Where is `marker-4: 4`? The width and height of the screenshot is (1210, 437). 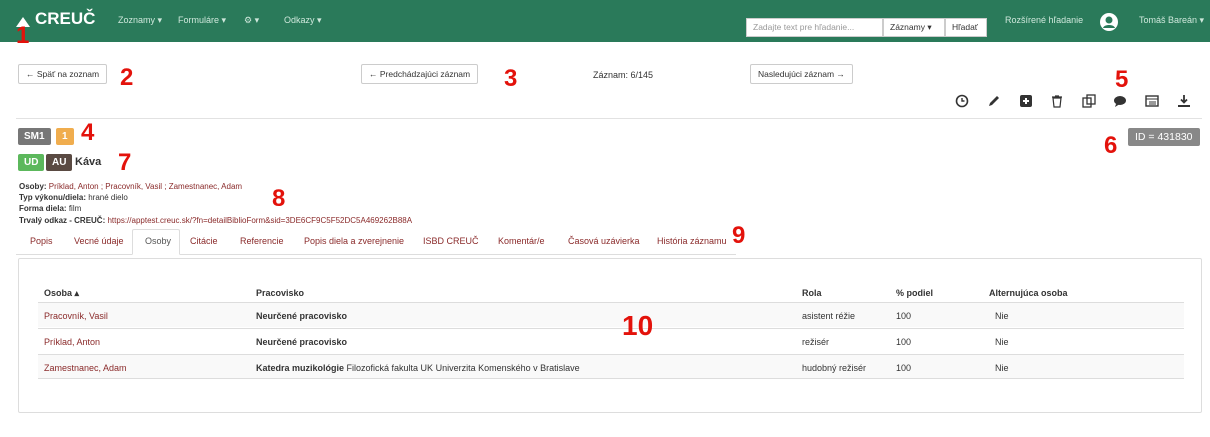 marker-4: 4 is located at coordinates (88, 132).